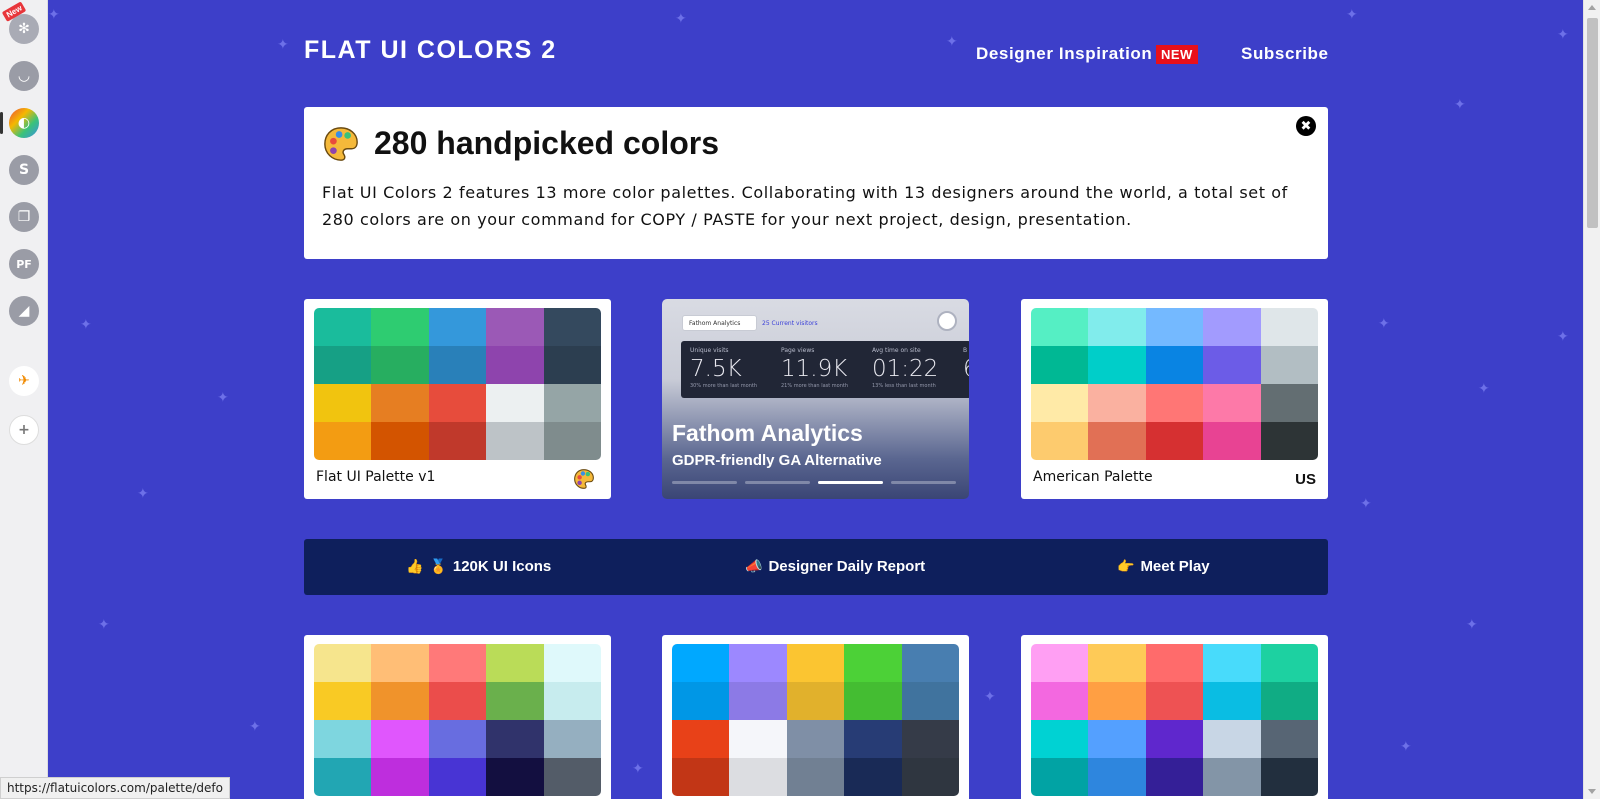 The width and height of the screenshot is (1600, 799). Describe the element at coordinates (1306, 126) in the screenshot. I see `close-icon: ✖` at that location.